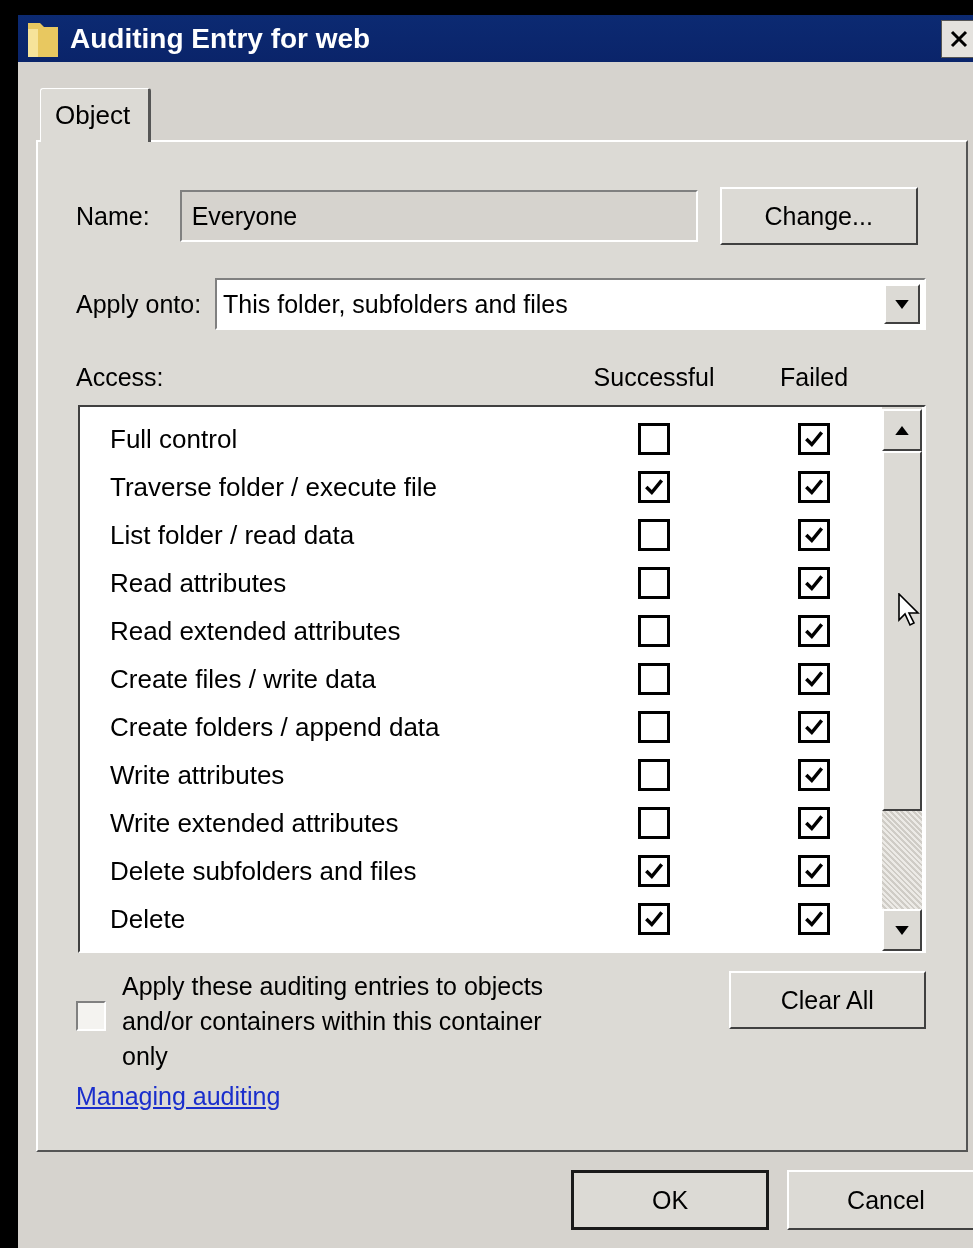 The width and height of the screenshot is (973, 1248). I want to click on dialog-button: Cancel, so click(880, 1200).